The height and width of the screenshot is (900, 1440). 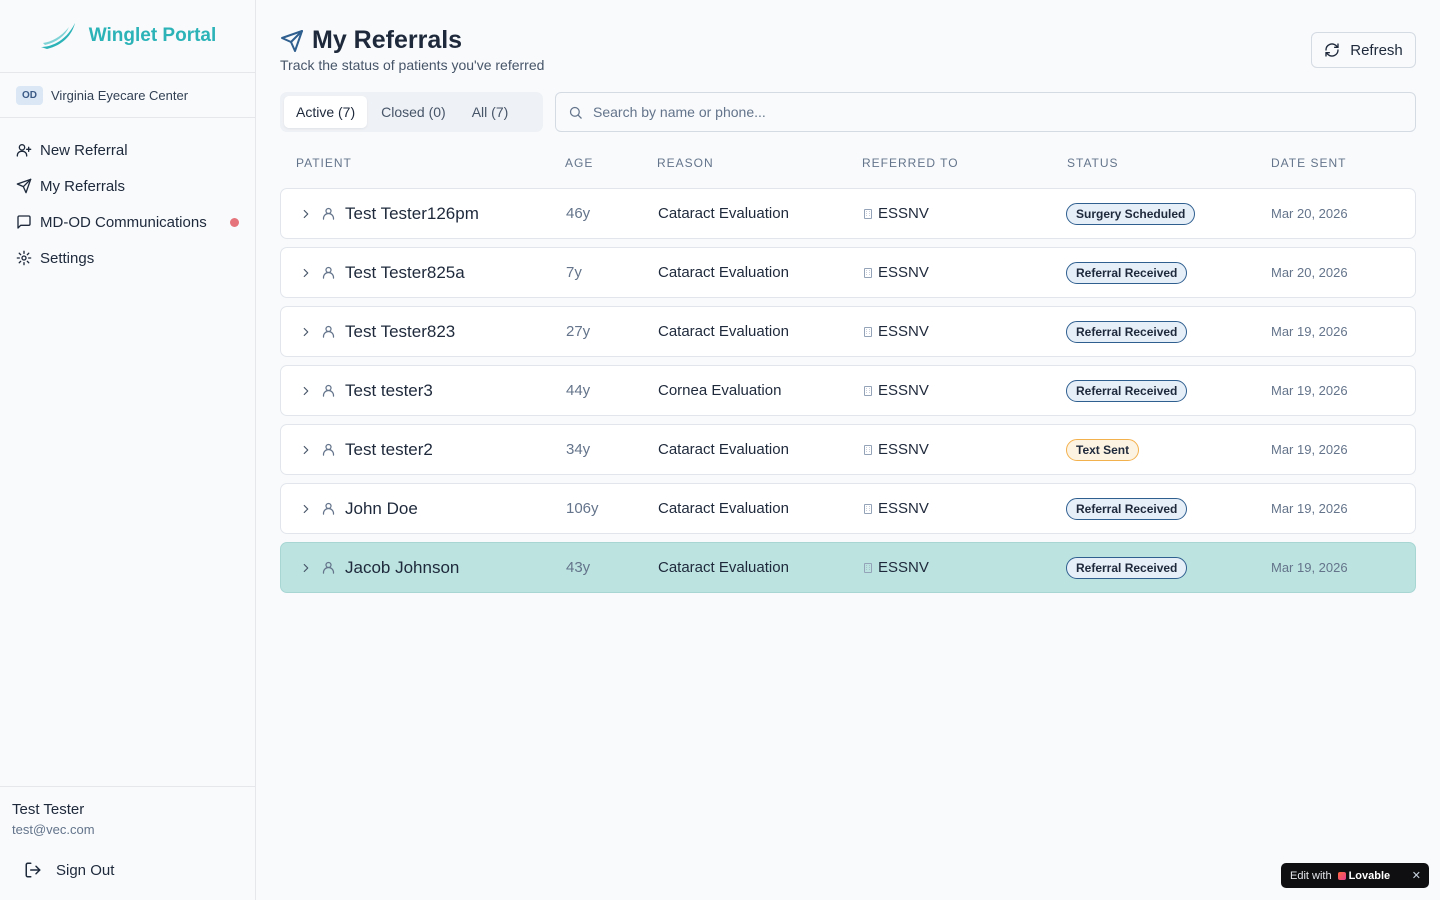 What do you see at coordinates (85, 870) in the screenshot?
I see `sign-out-label: Sign Out` at bounding box center [85, 870].